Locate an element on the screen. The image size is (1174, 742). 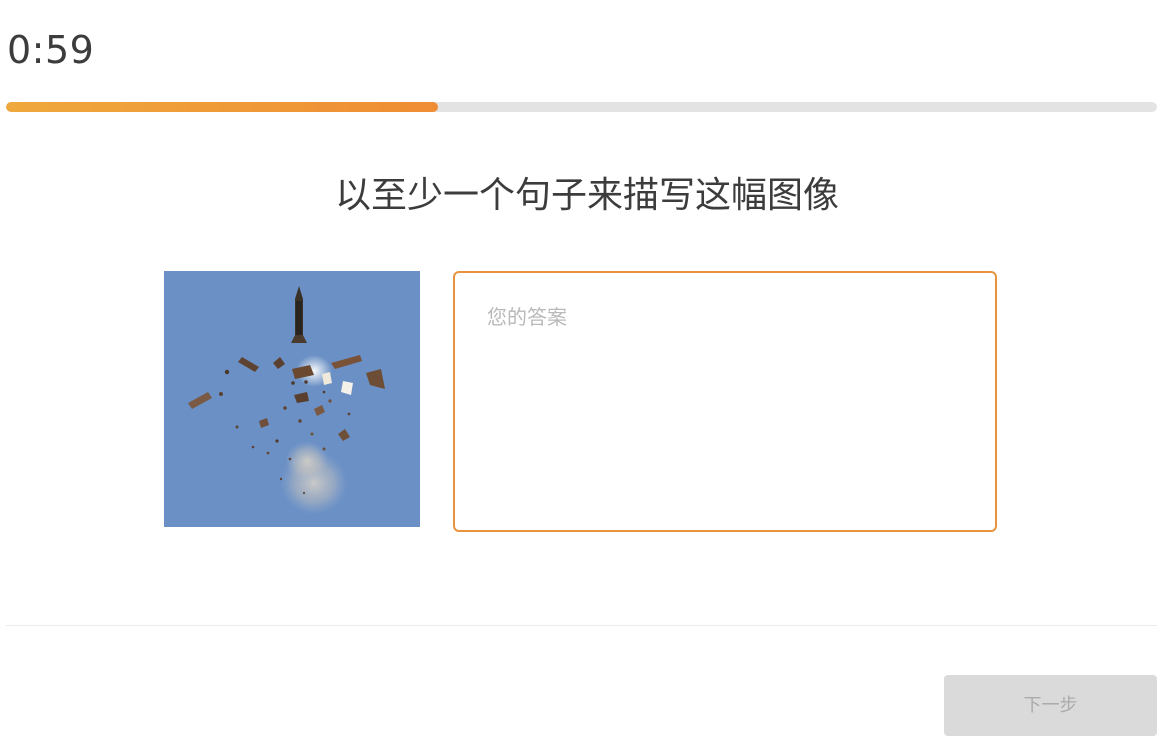
next-button: 下一步 is located at coordinates (1050, 705).